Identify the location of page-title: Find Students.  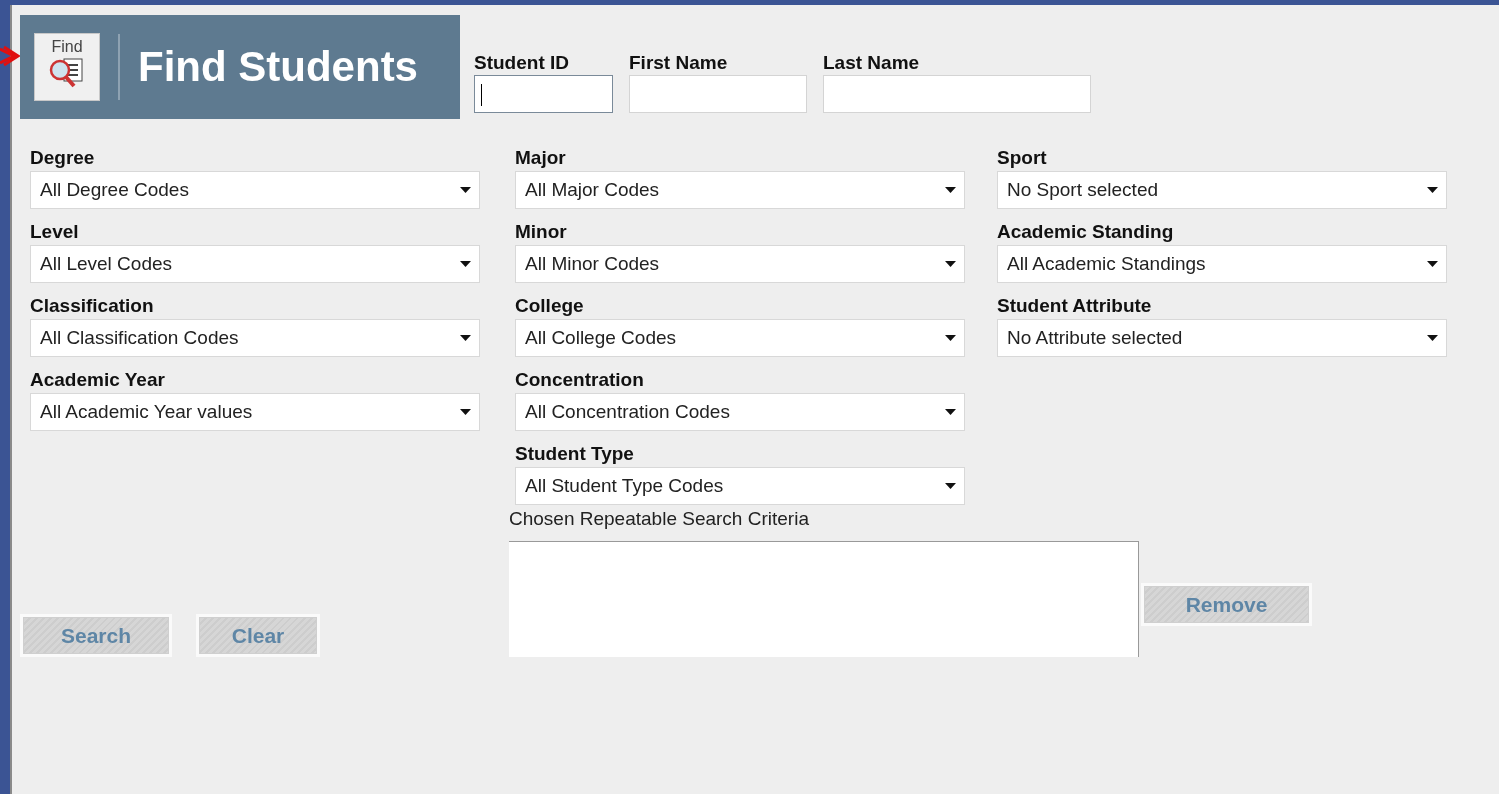
(278, 67).